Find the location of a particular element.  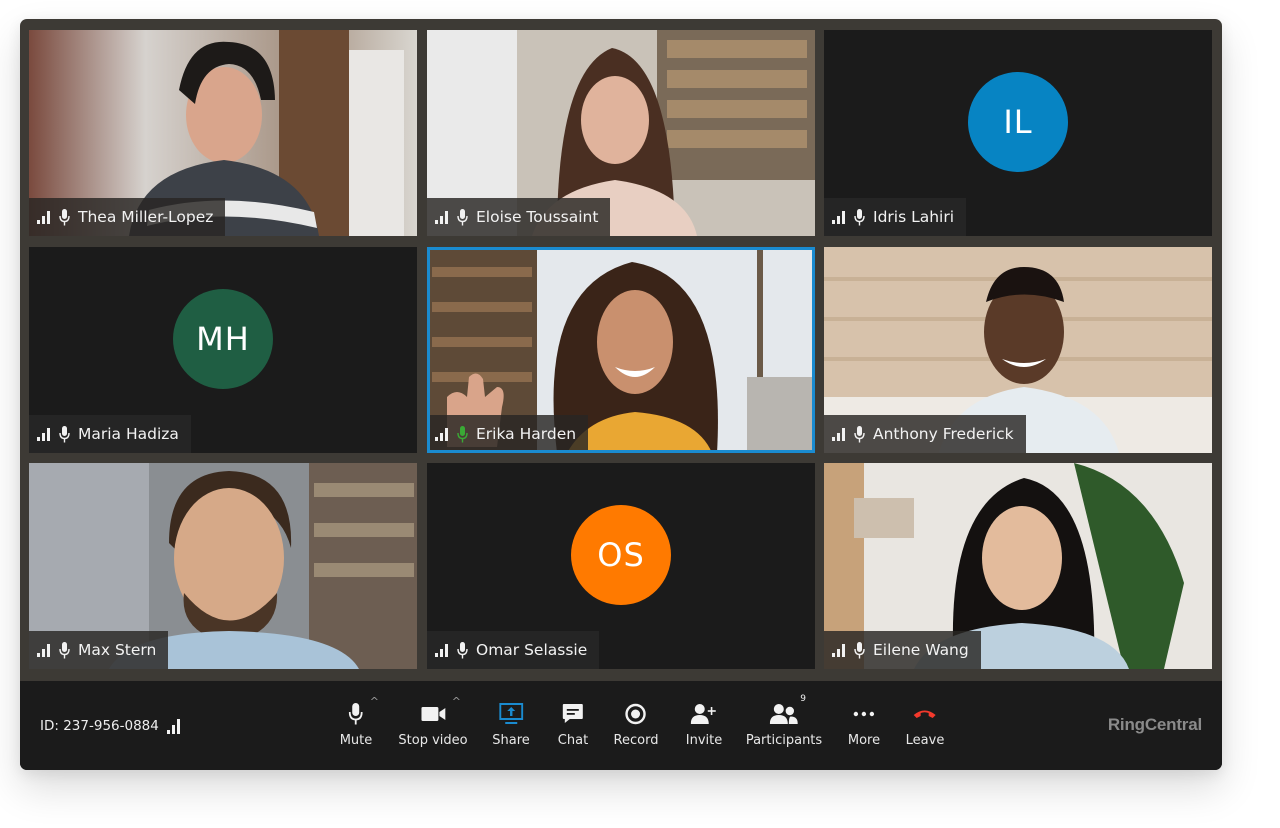

nameplate: Erika Harden is located at coordinates (508, 434).